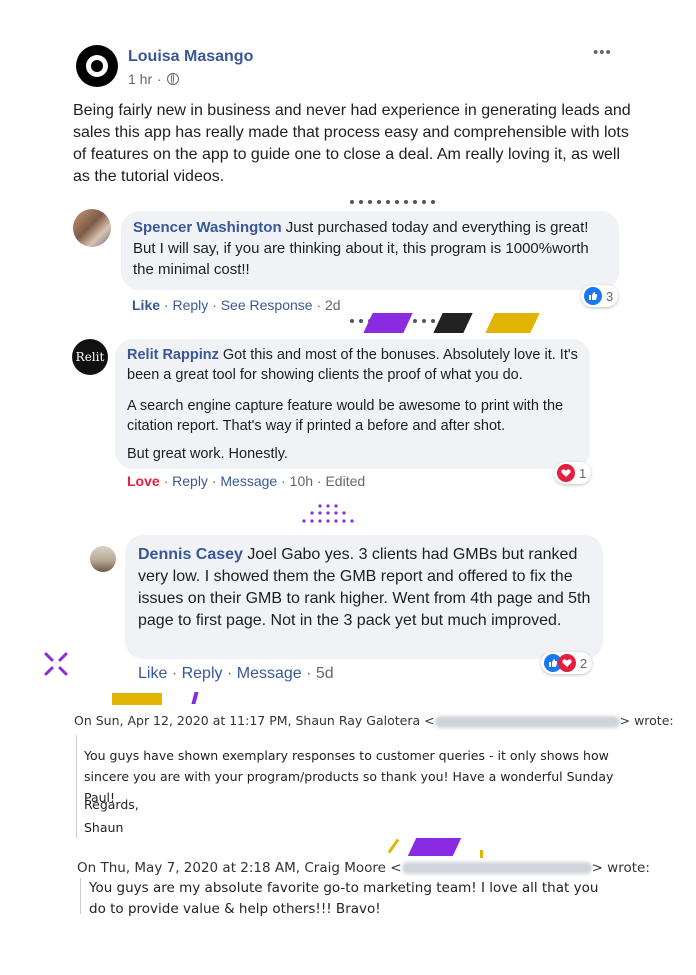  Describe the element at coordinates (97, 66) in the screenshot. I see `post-author-avatar` at that location.